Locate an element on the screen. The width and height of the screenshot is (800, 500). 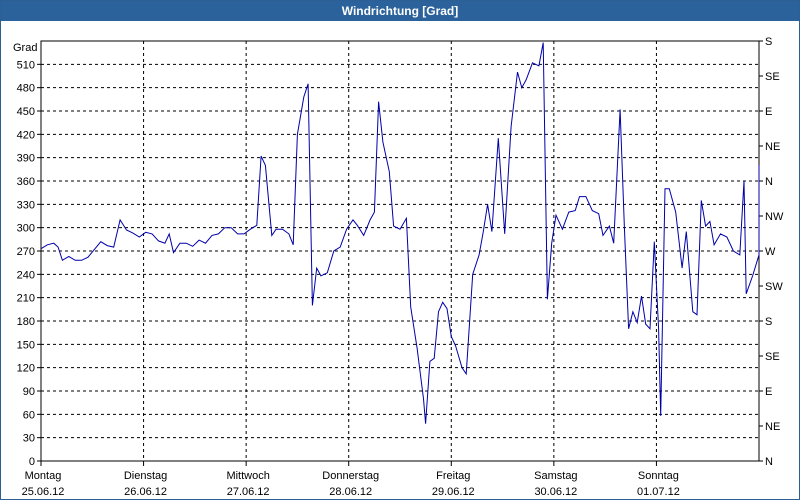
y-axis-label: Grad is located at coordinates (25, 48).